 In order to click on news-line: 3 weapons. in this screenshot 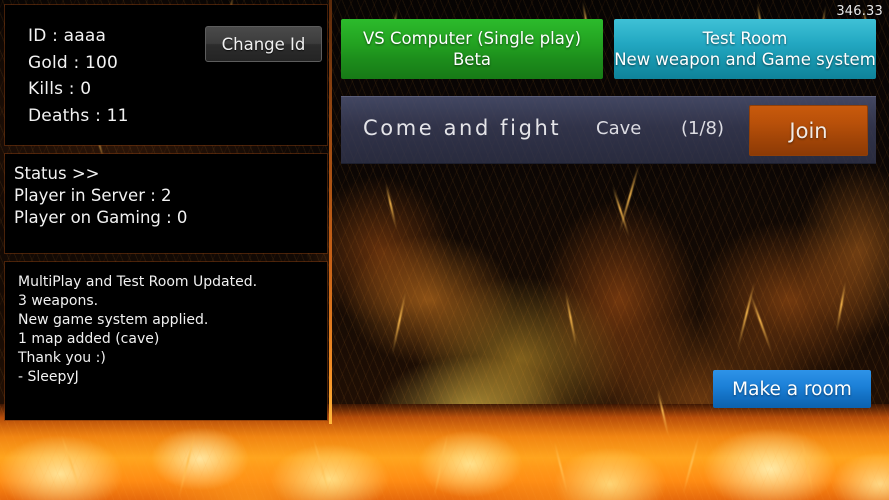, I will do `click(58, 301)`.